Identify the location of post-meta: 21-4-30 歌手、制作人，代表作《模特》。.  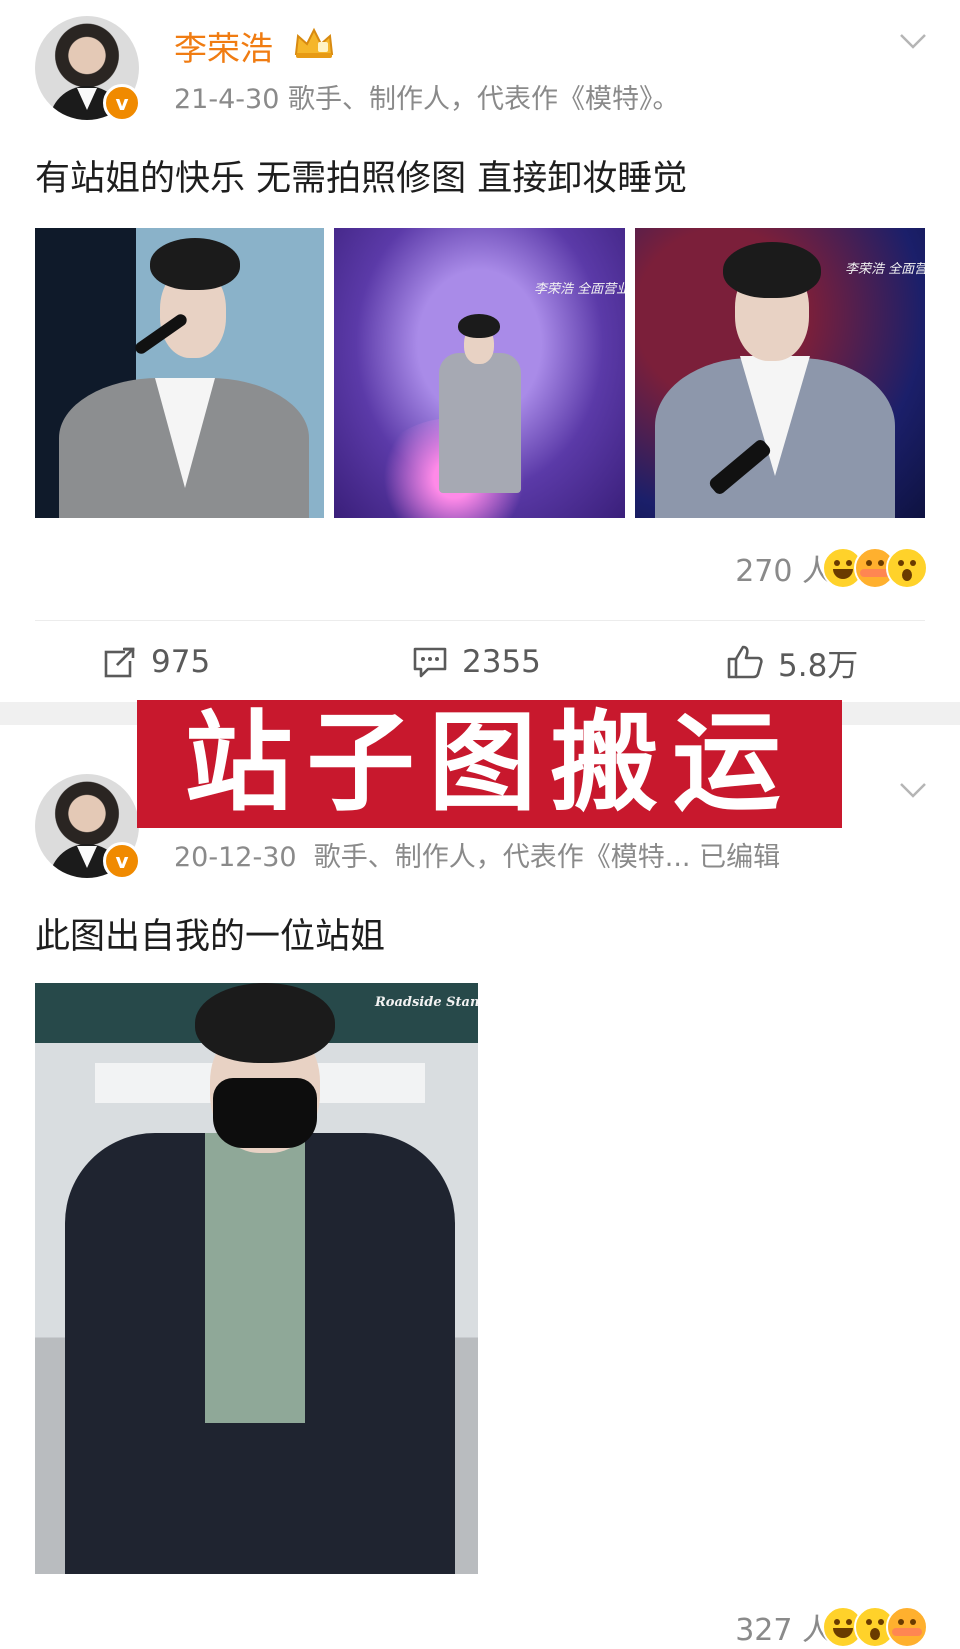
(427, 99).